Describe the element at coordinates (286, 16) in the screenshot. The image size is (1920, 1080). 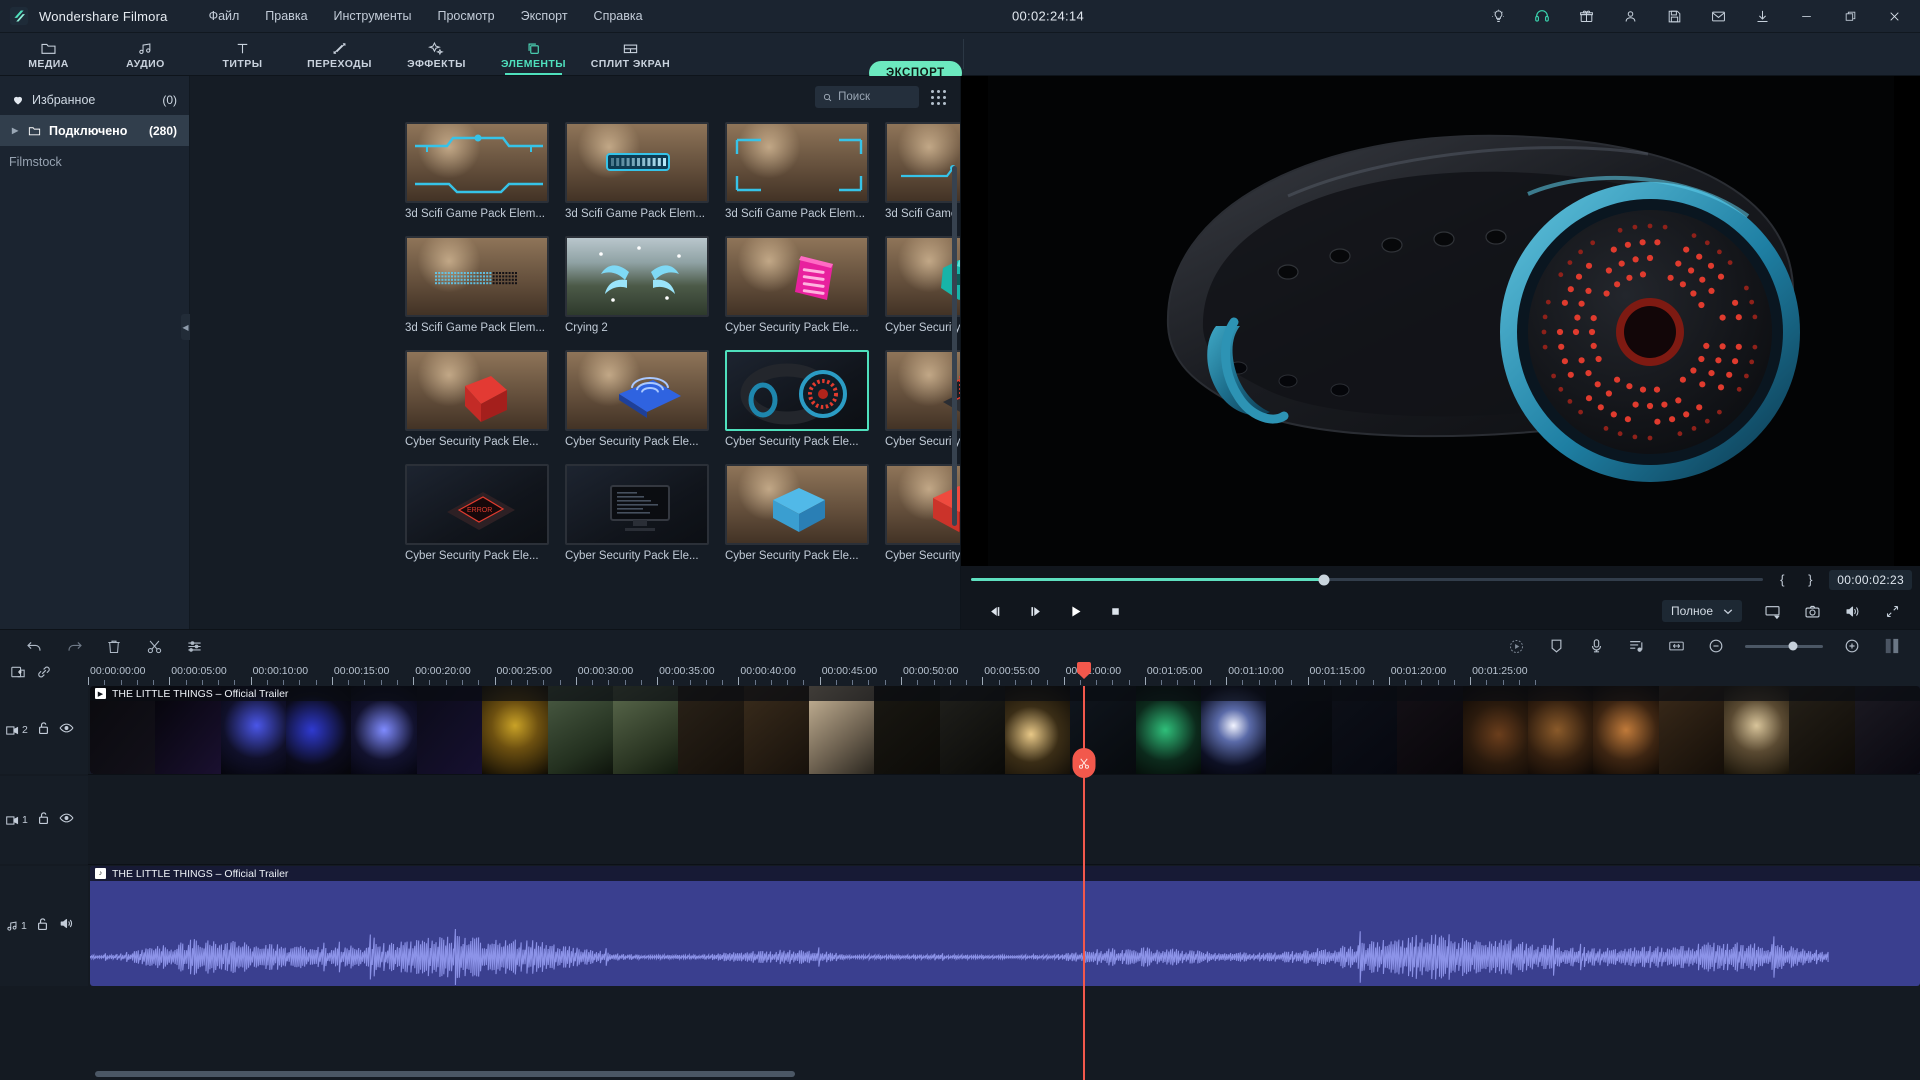
I see `menu-edit: Правка` at that location.